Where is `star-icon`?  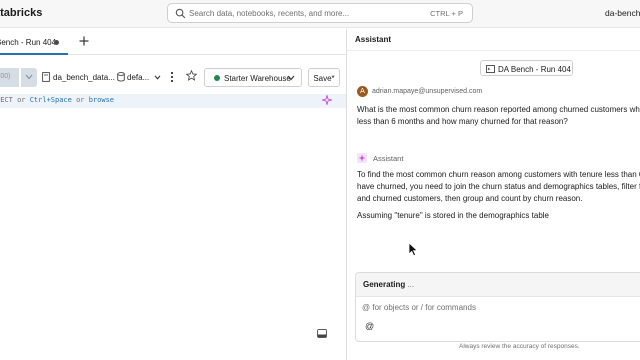
star-icon is located at coordinates (191, 75).